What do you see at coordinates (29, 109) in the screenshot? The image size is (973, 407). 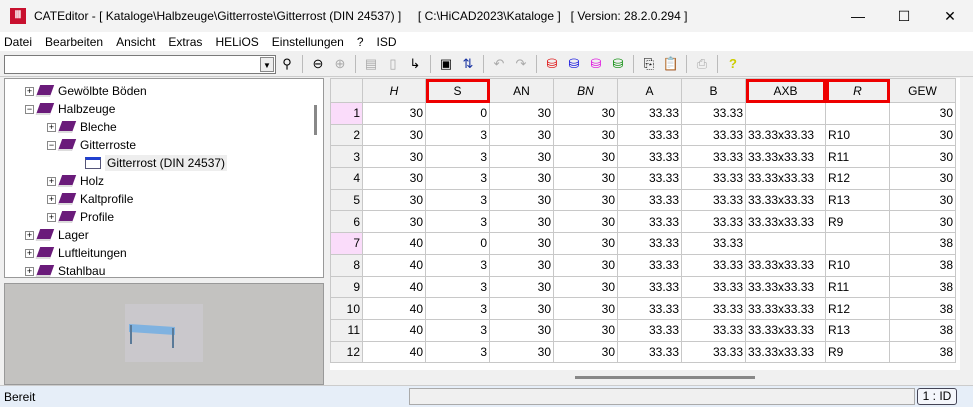 I see `collapse-icon: −` at bounding box center [29, 109].